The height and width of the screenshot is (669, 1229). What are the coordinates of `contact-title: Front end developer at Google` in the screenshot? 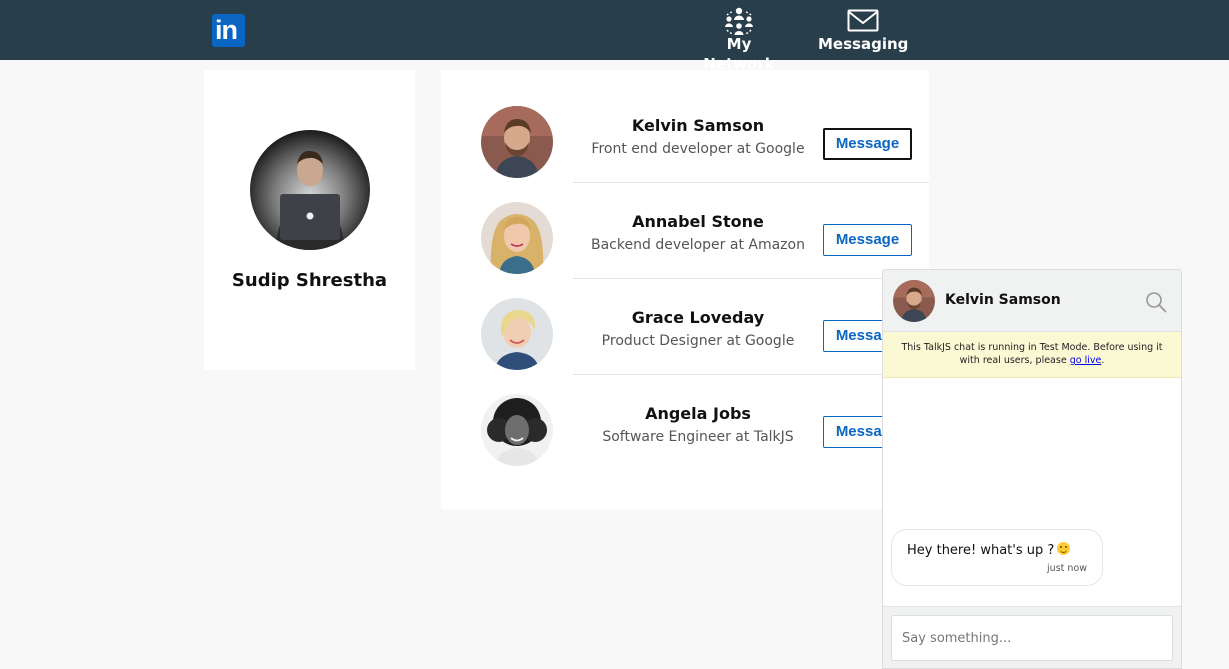 It's located at (698, 149).